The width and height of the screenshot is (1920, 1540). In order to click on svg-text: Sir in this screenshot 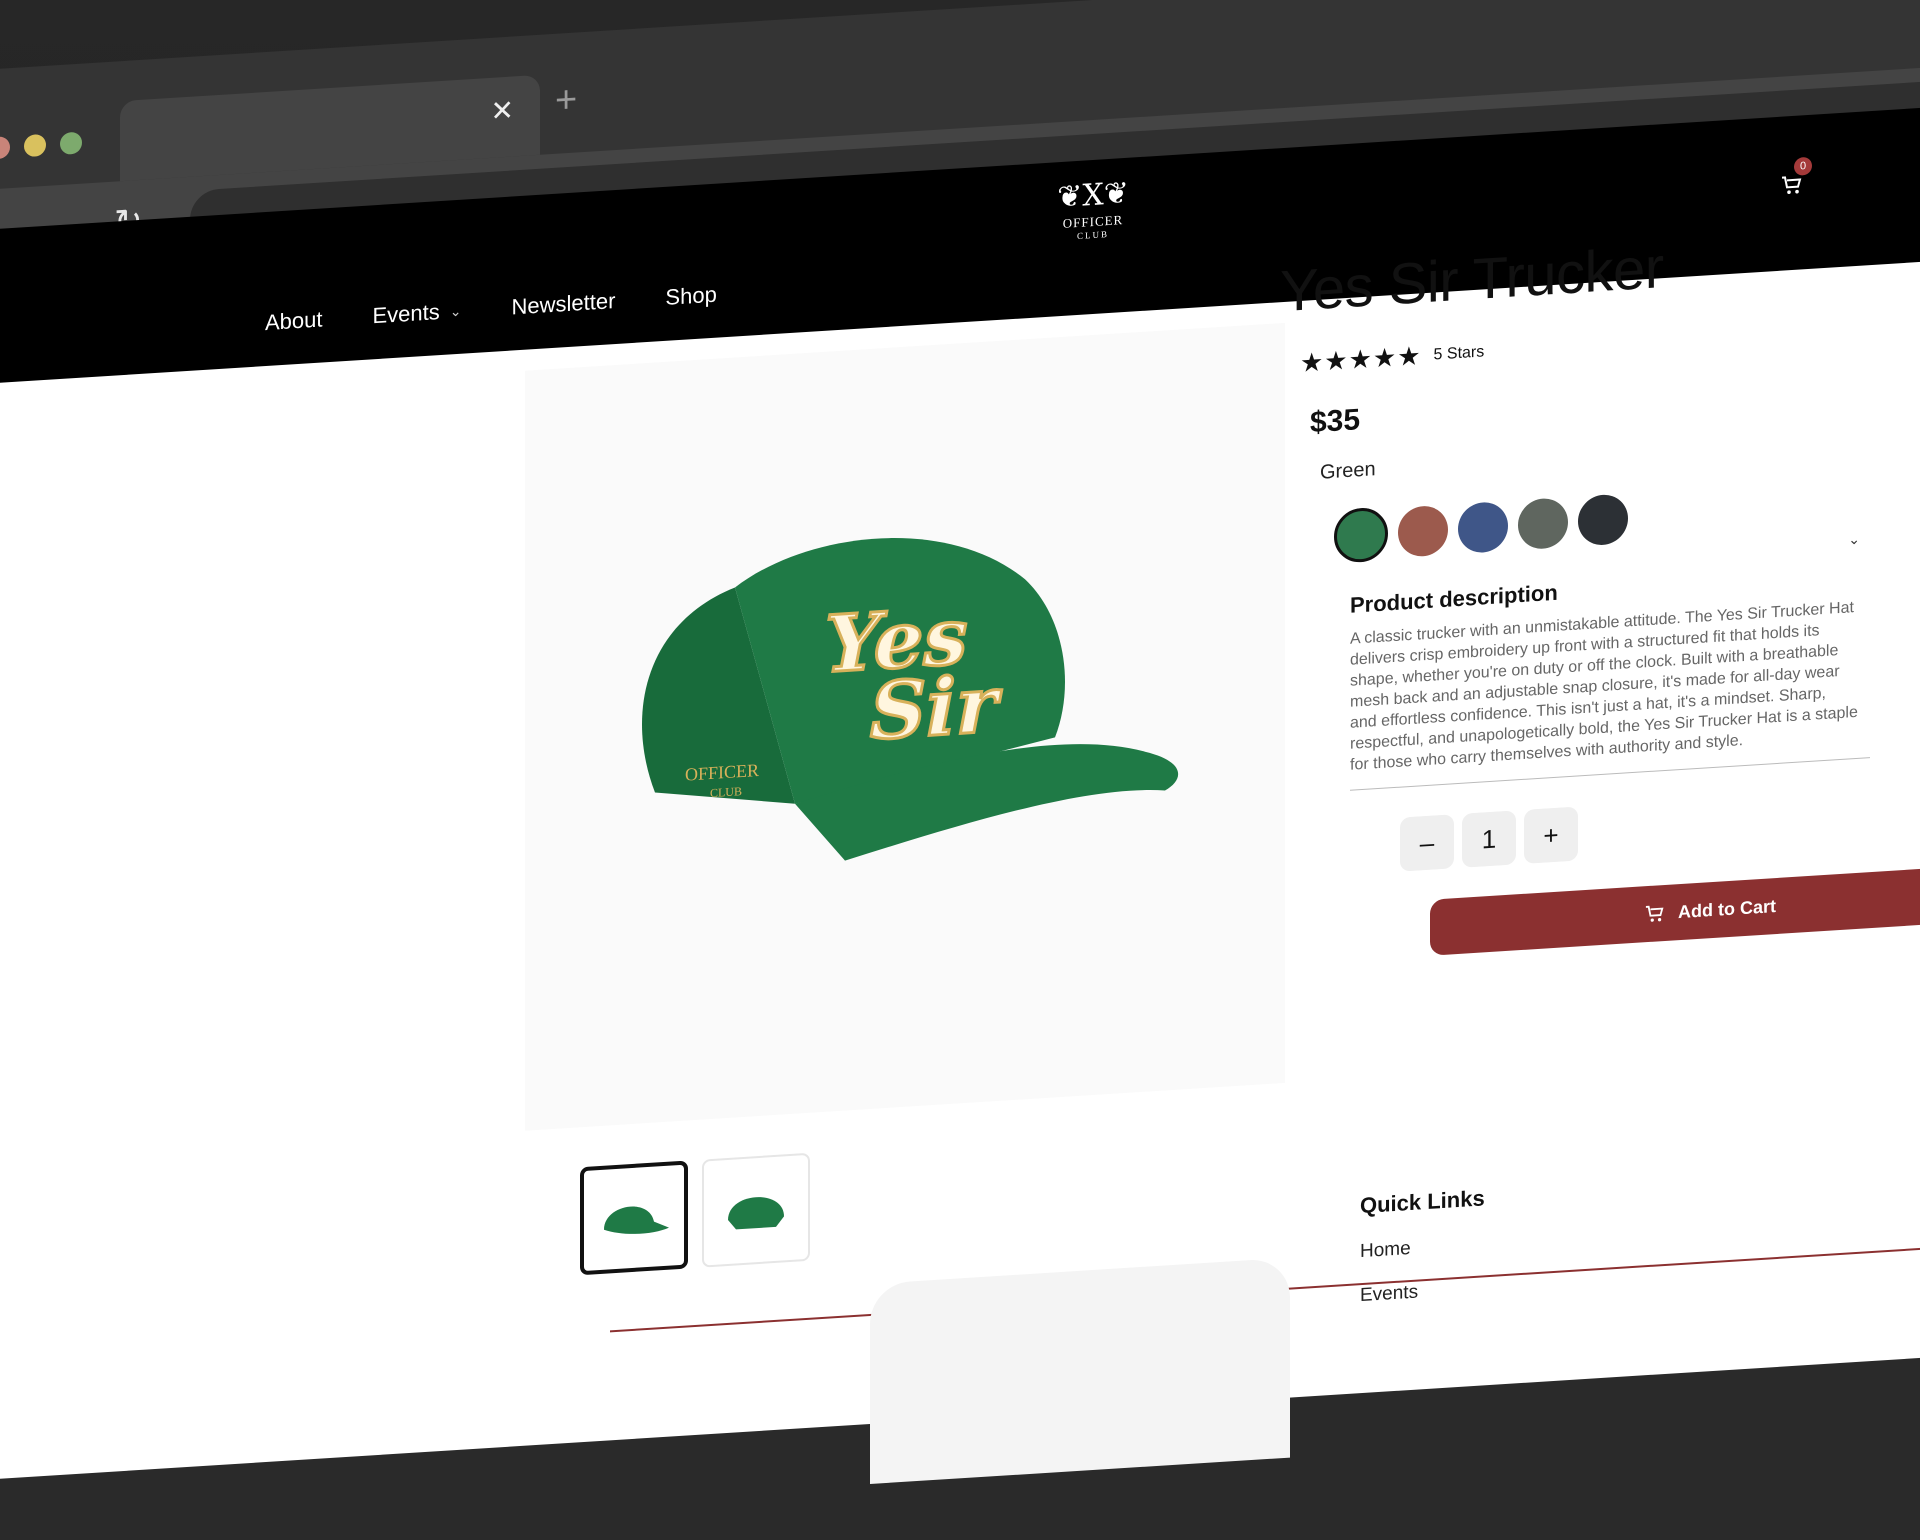, I will do `click(936, 708)`.